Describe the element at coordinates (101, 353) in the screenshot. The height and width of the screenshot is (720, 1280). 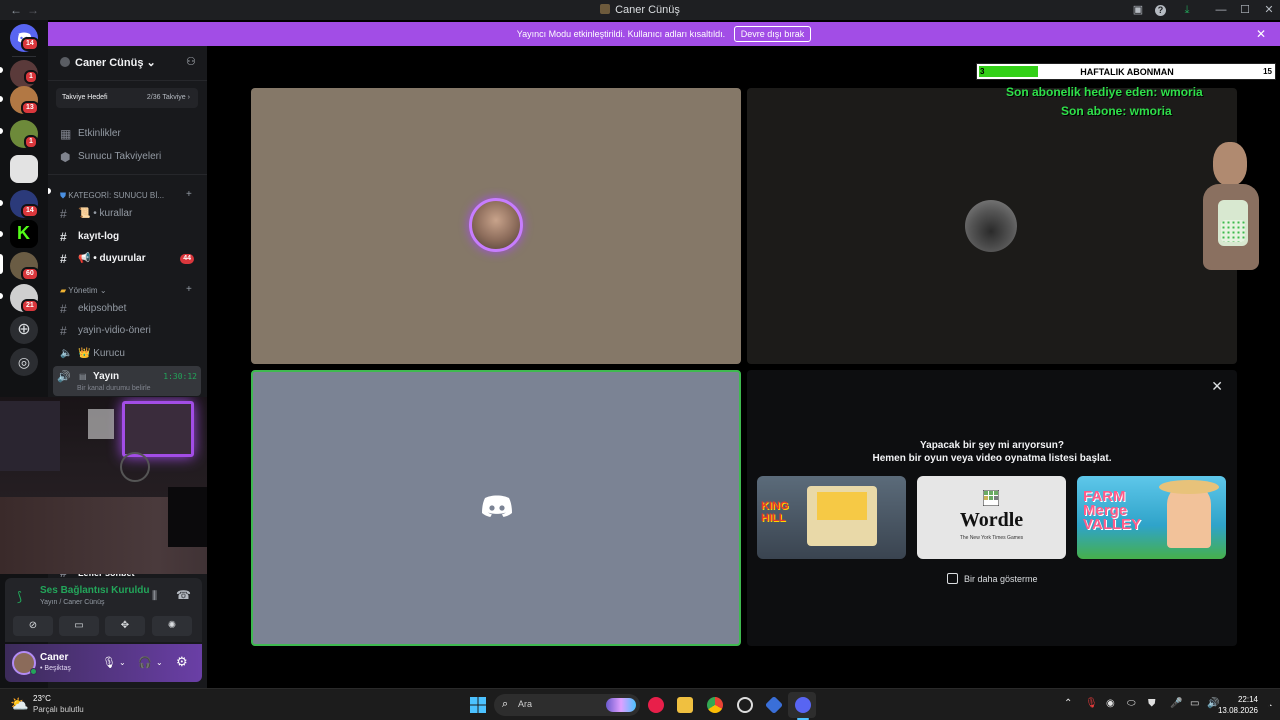
I see `channel-label: 👑 Kurucu` at that location.